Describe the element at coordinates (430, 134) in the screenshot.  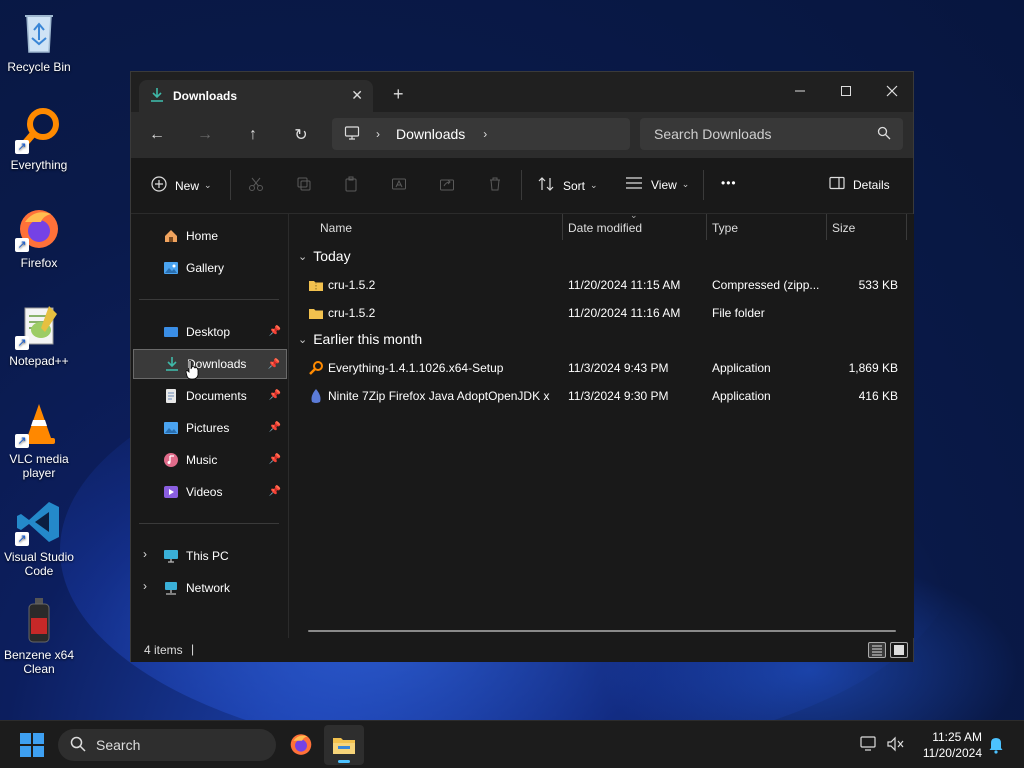
I see `breadcrumb-downloads: Downloads` at that location.